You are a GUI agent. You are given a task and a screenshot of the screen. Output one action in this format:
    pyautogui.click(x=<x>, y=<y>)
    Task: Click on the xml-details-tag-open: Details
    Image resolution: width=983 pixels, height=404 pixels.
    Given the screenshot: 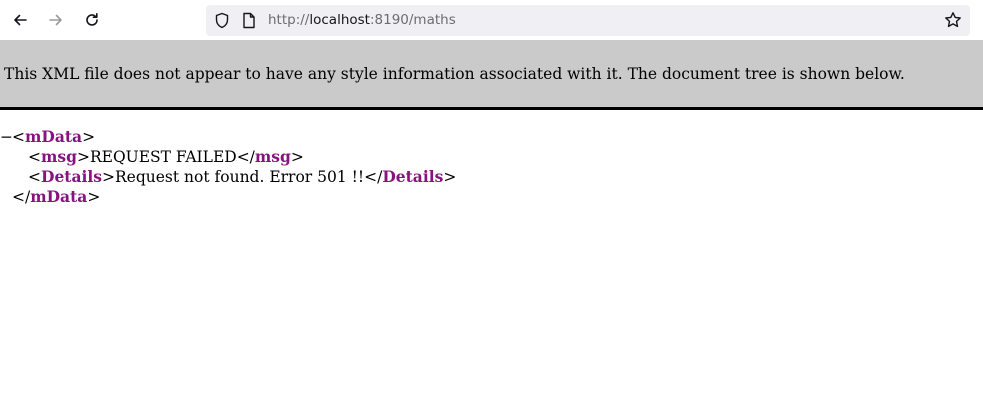 What is the action you would take?
    pyautogui.click(x=72, y=176)
    